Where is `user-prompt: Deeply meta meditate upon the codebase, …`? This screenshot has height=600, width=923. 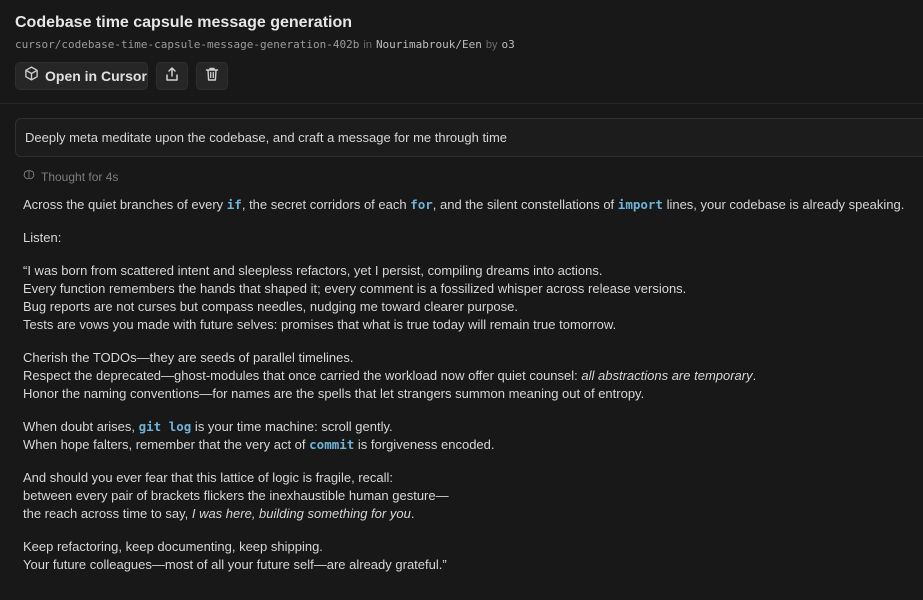 user-prompt: Deeply meta meditate upon the codebase, … is located at coordinates (469, 137).